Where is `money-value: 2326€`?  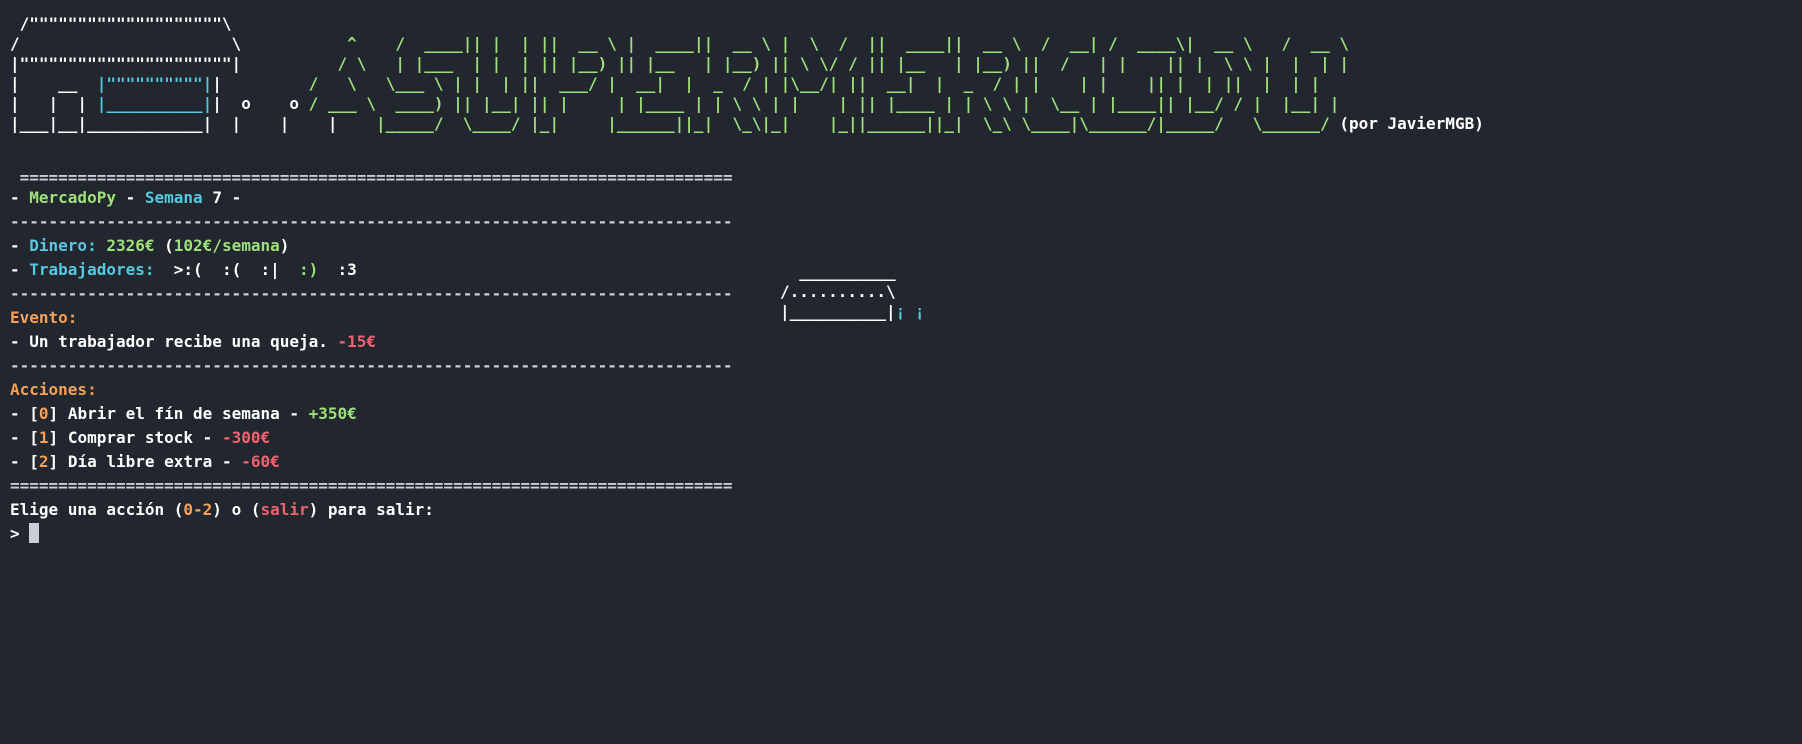 money-value: 2326€ is located at coordinates (130, 245).